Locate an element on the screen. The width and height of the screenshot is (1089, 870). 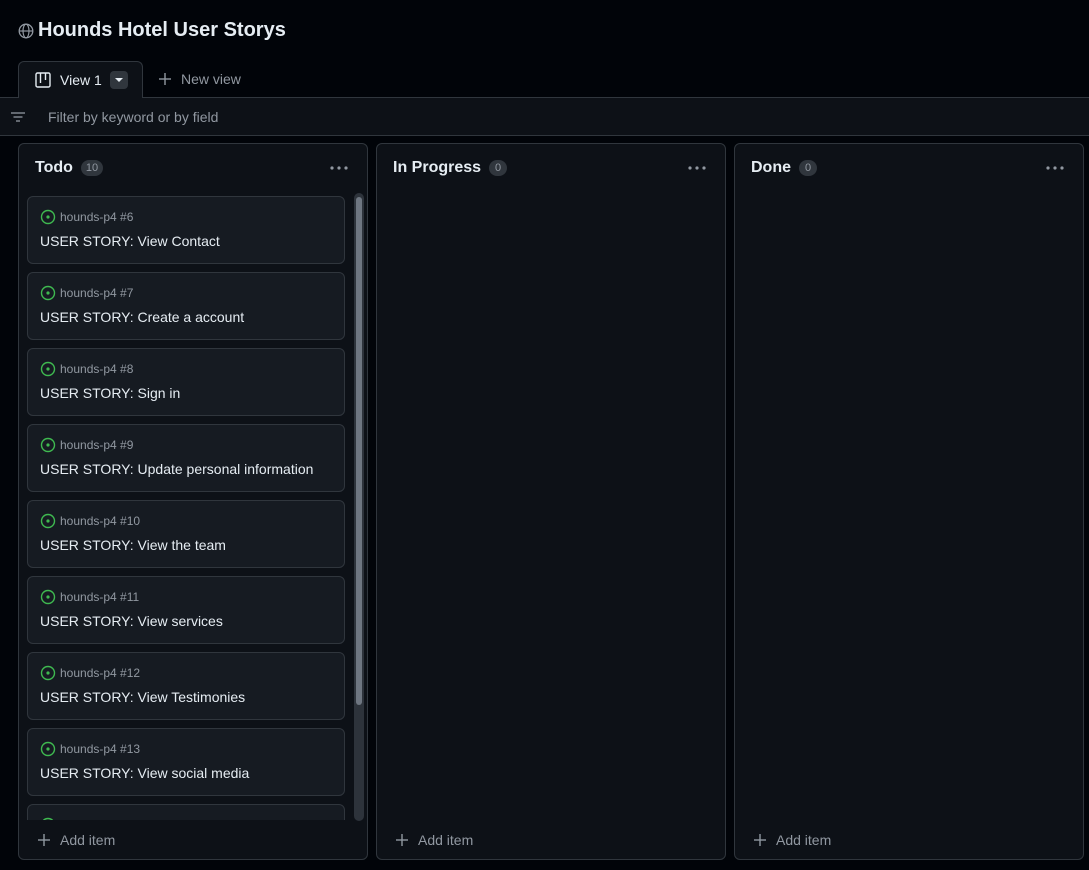
globe-icon is located at coordinates (26, 30).